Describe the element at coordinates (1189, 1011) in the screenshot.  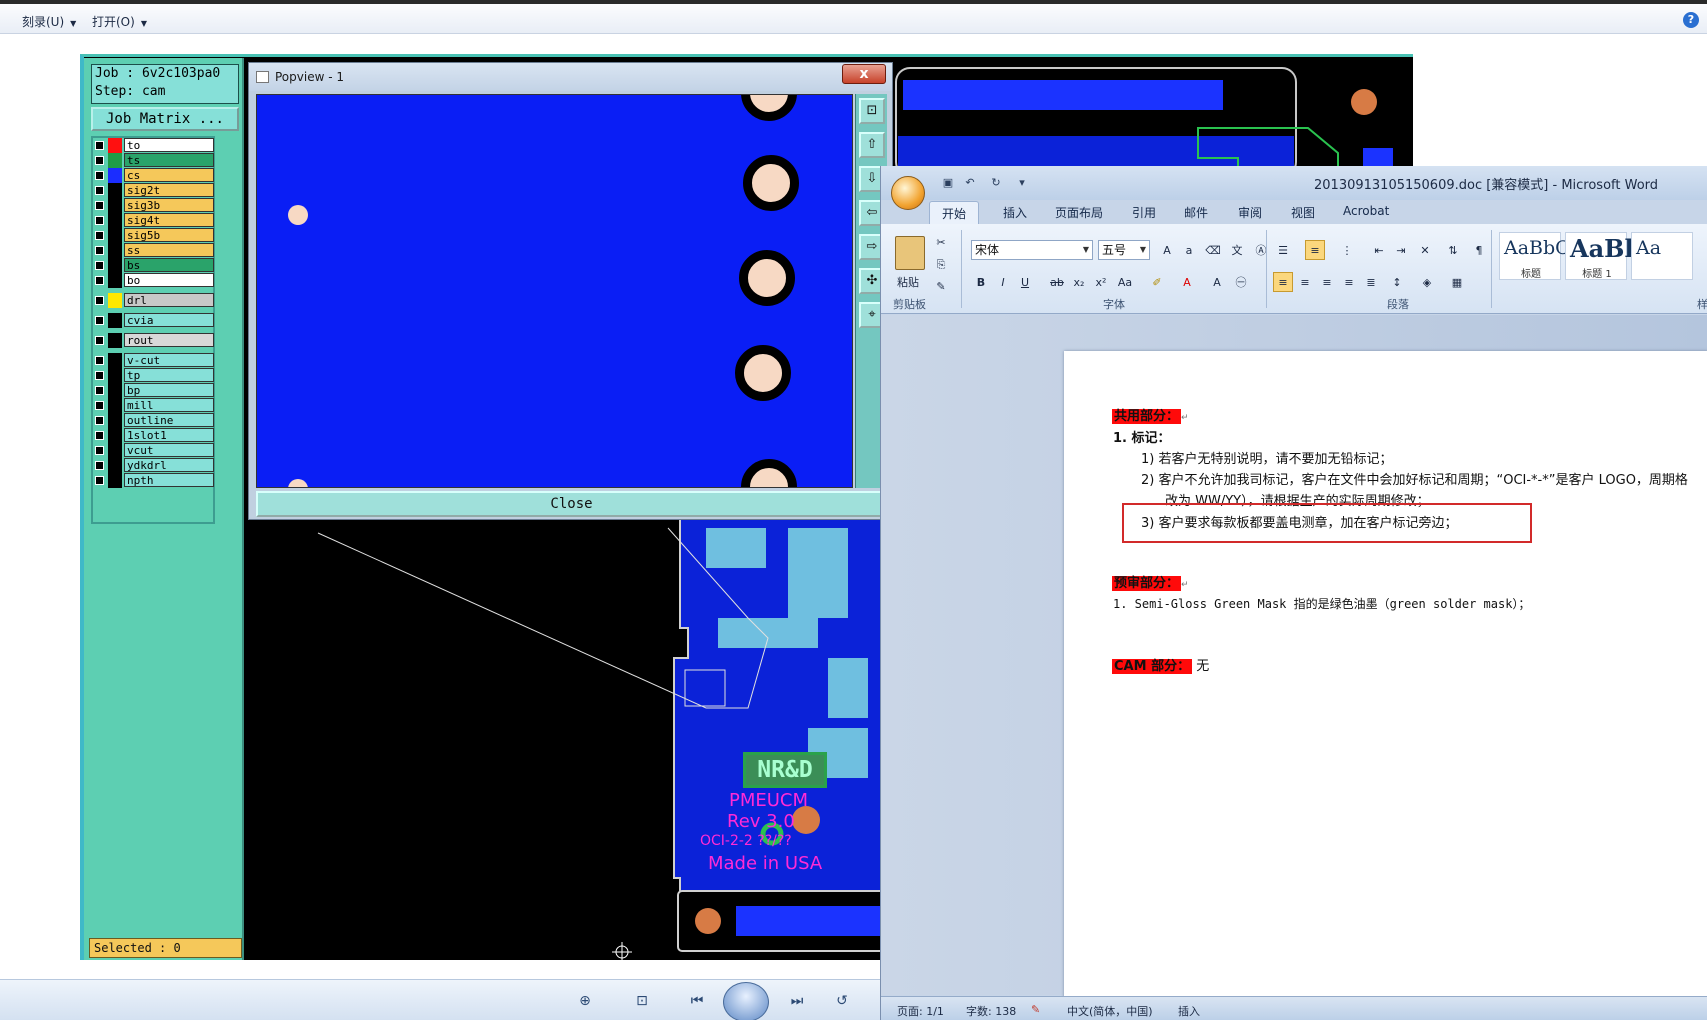
I see `status-insert-mode: 插入` at that location.